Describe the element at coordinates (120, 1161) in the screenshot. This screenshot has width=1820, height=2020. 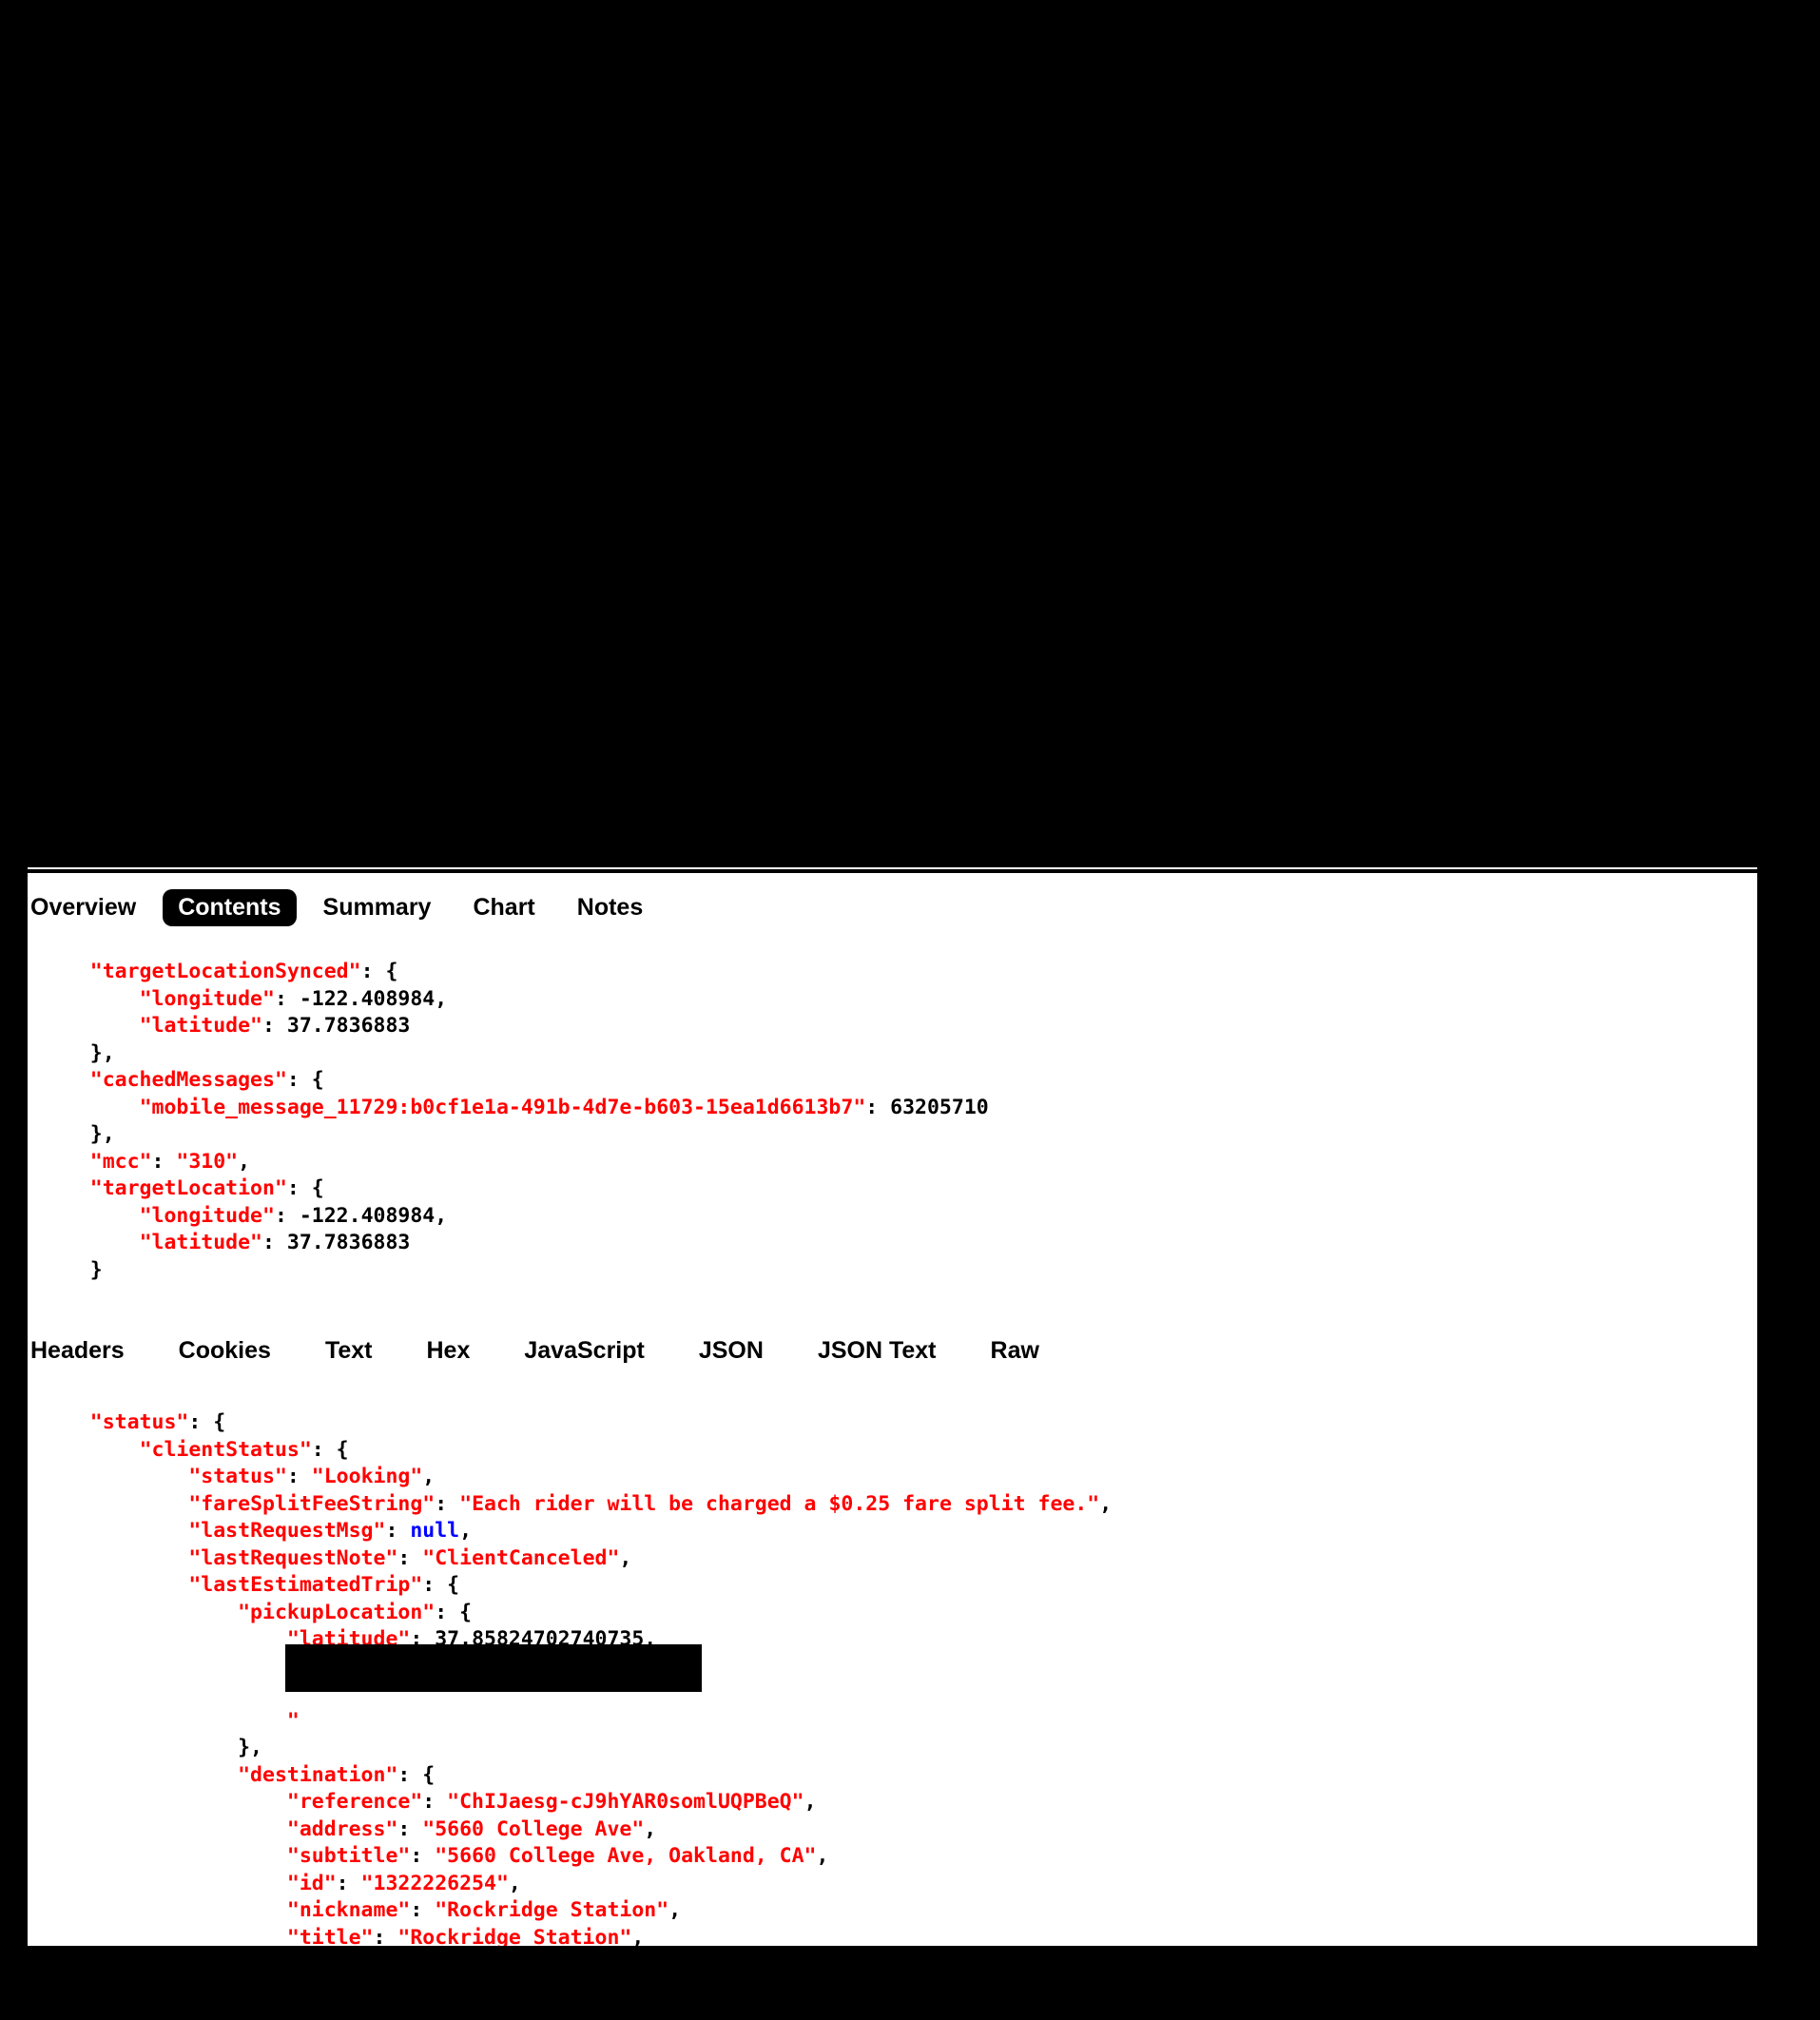
I see `json-key: "mcc"` at that location.